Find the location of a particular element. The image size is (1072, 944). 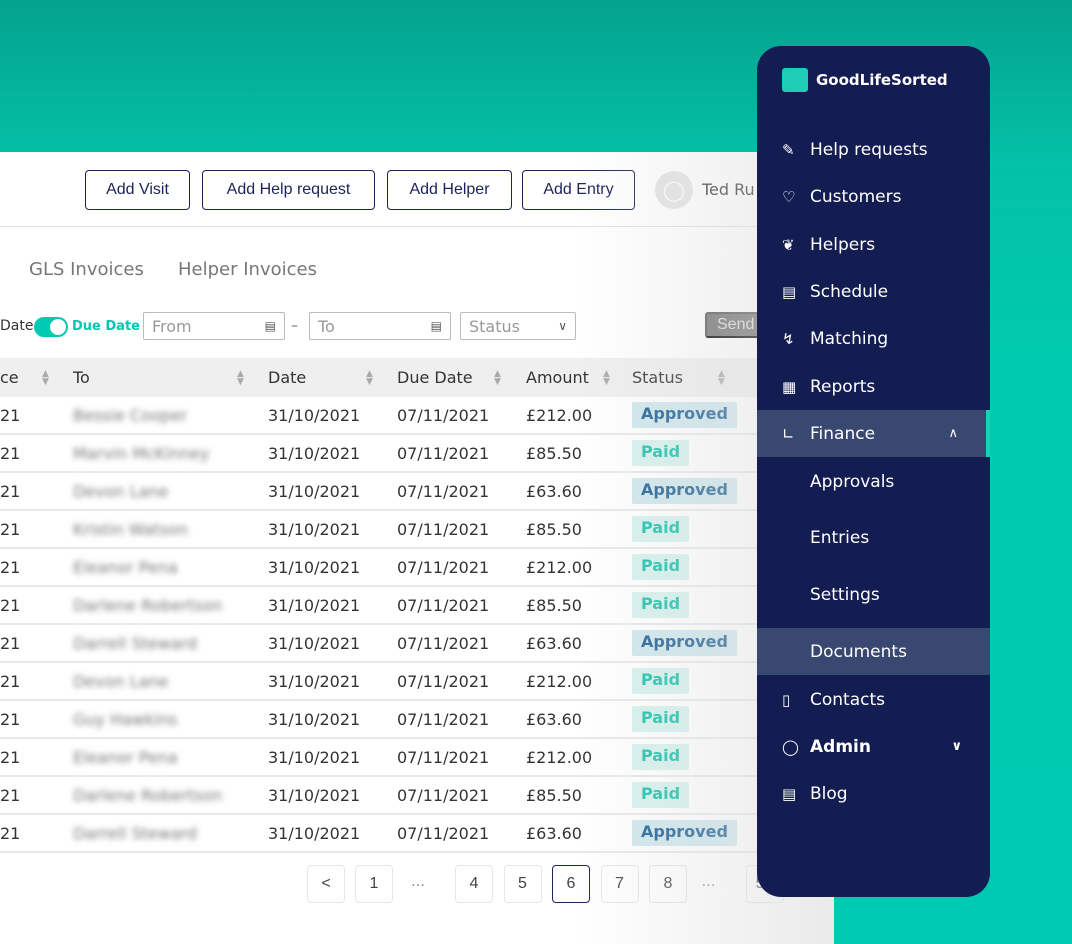

sidebar-item-entries: Entries is located at coordinates (873, 537).